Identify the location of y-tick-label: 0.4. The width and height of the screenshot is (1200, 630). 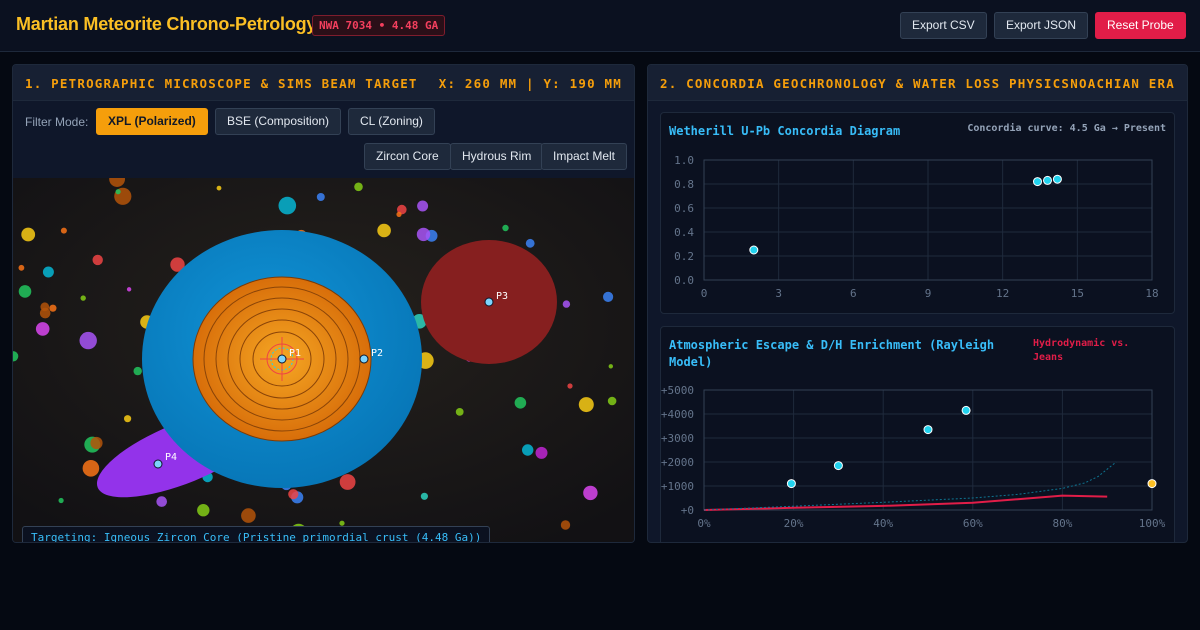
(684, 232).